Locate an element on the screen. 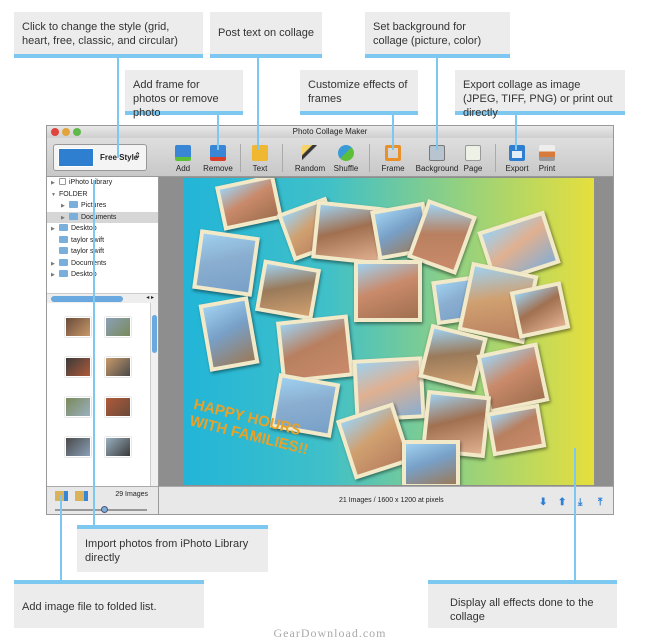 The height and width of the screenshot is (641, 660). add-photo-icon is located at coordinates (183, 153).